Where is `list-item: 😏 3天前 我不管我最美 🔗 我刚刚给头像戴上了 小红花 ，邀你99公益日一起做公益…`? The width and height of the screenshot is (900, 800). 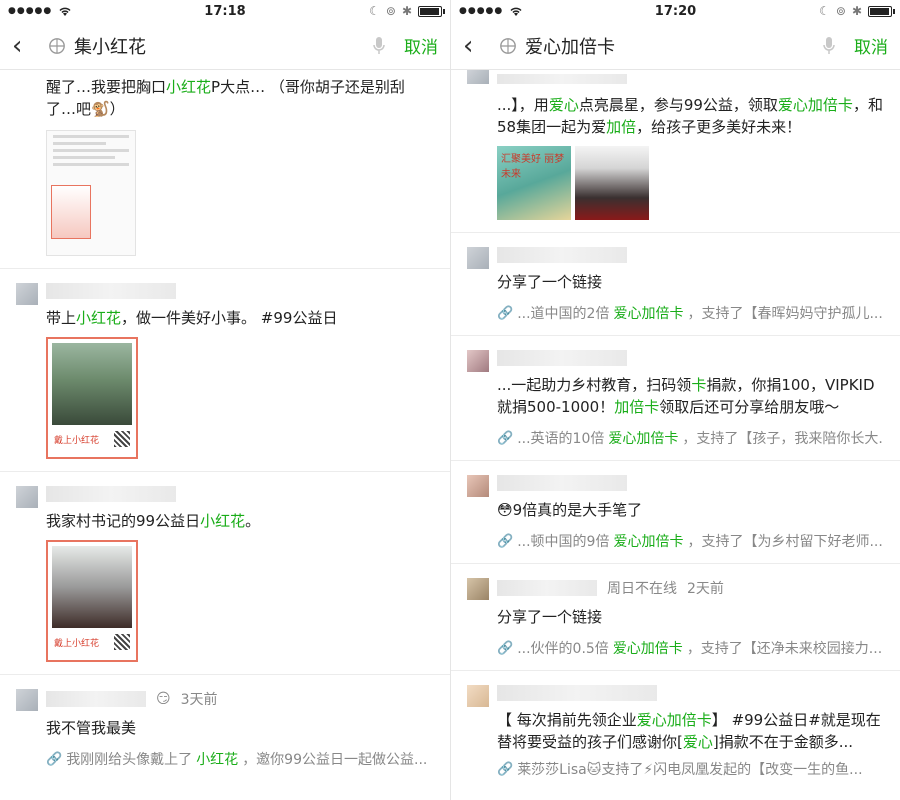
list-item: 😏 3天前 我不管我最美 🔗 我刚刚给头像戴上了 小红花 ，邀你99公益日一起做公益… is located at coordinates (225, 728).